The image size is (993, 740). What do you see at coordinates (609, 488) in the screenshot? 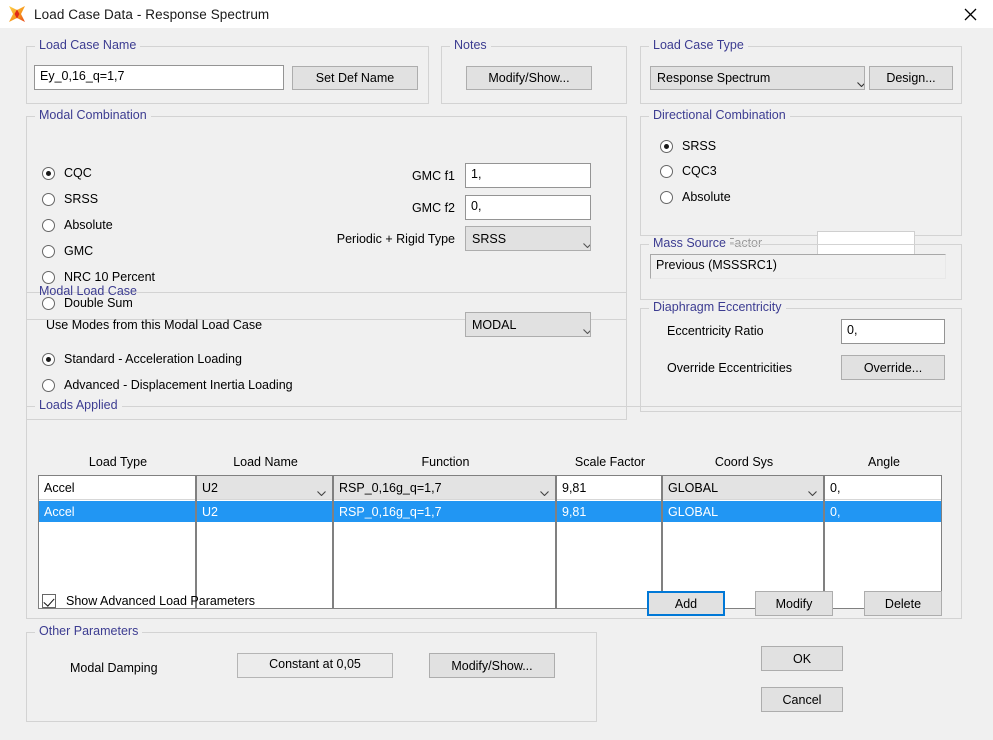
I see `input-cell-scale-factor: 9,81` at bounding box center [609, 488].